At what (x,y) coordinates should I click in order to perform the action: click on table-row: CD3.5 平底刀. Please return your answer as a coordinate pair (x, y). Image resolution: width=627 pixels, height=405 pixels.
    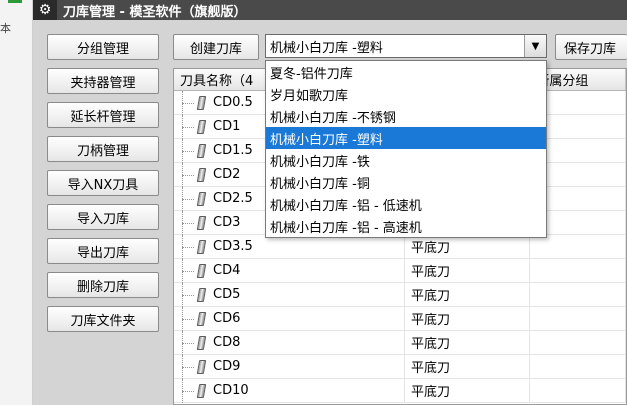
    Looking at the image, I should click on (400, 247).